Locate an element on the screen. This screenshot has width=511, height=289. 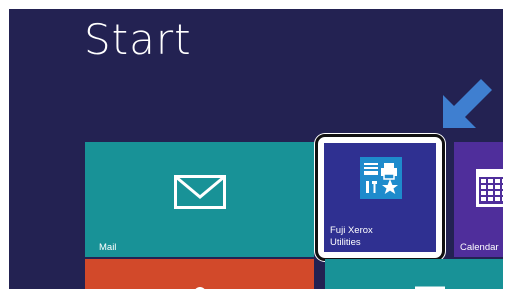
fuji-xerox-utilities-icon is located at coordinates (381, 178).